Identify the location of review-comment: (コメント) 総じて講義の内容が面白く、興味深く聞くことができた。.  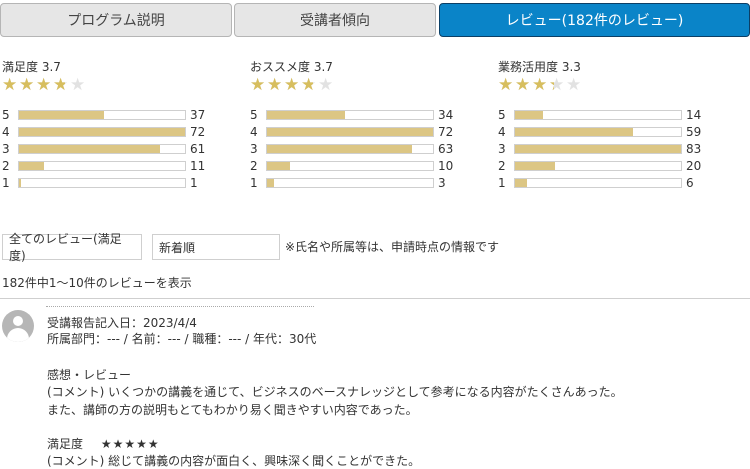
(234, 461).